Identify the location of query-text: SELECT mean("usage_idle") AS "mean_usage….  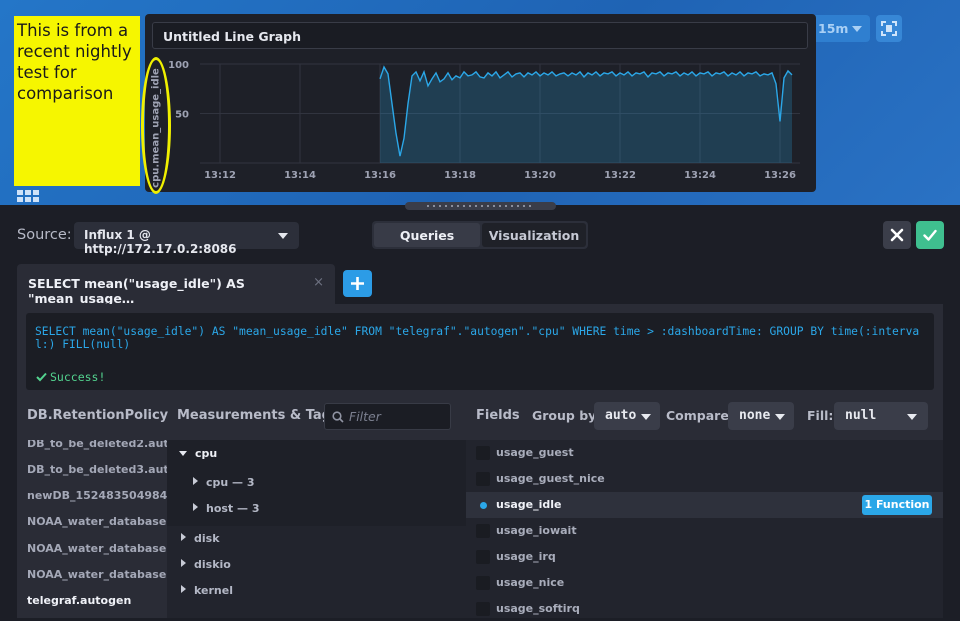
(480, 338).